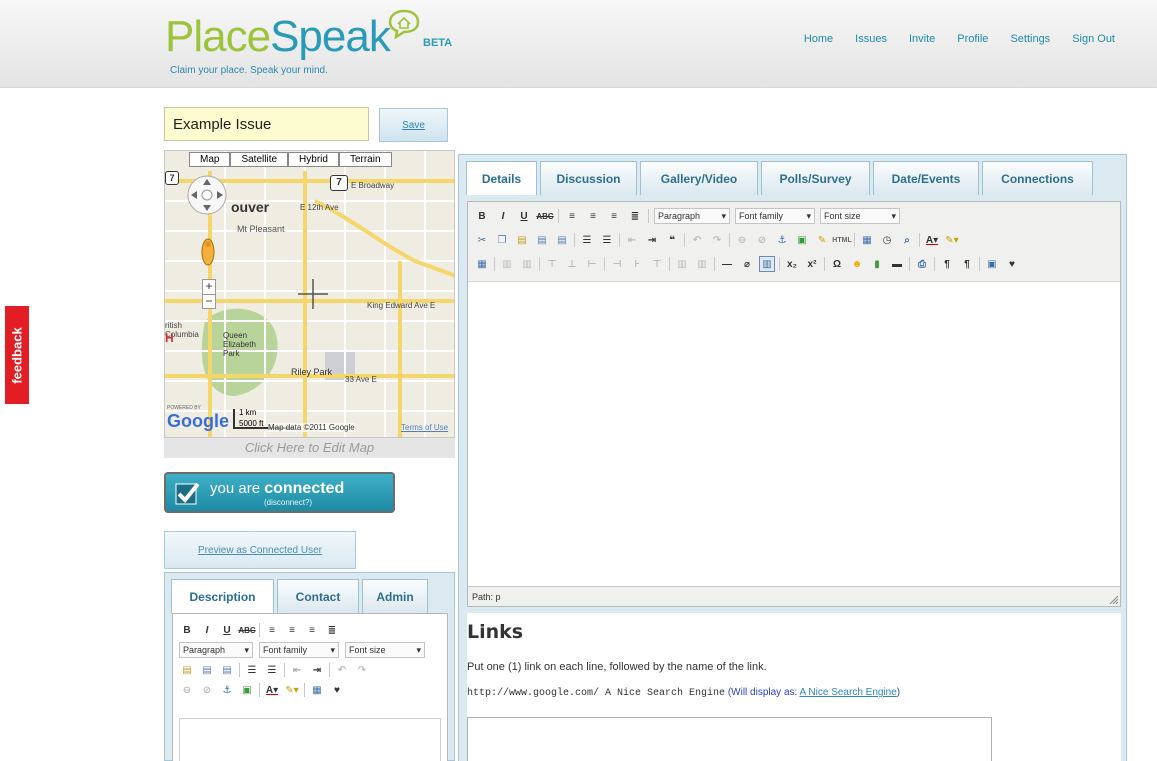  Describe the element at coordinates (692, 216) in the screenshot. I see `editor-format-select: Paragraph ▾` at that location.